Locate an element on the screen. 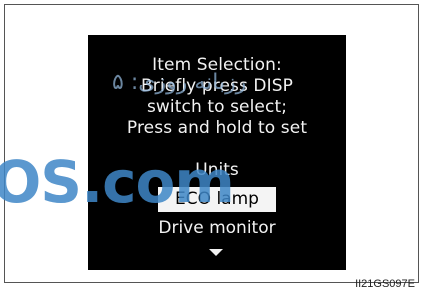  menu-item-drive-monitor: Drive monitor is located at coordinates (217, 228).